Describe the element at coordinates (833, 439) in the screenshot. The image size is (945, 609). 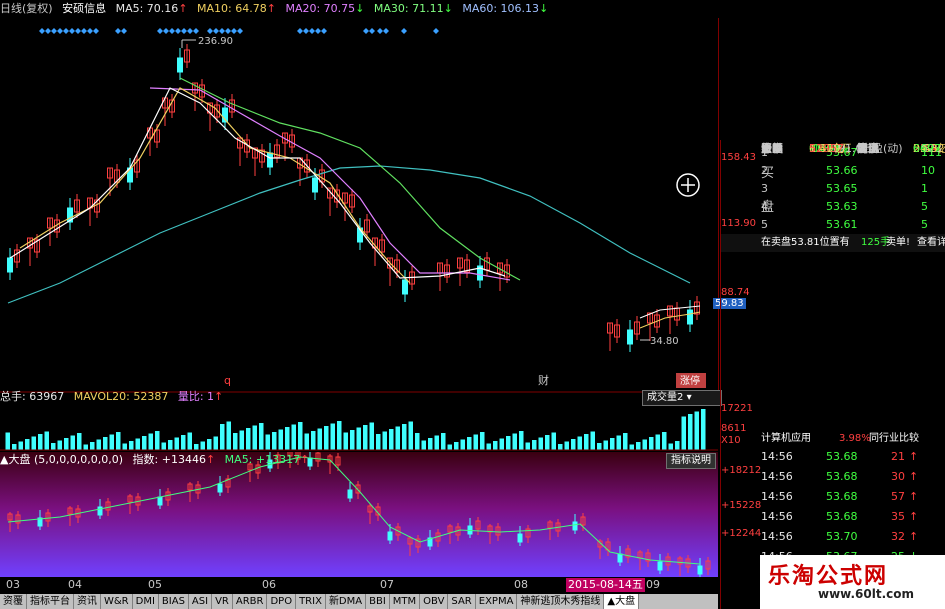
I see `sector-row: 计算机应用 3.98% 同行业比较` at that location.